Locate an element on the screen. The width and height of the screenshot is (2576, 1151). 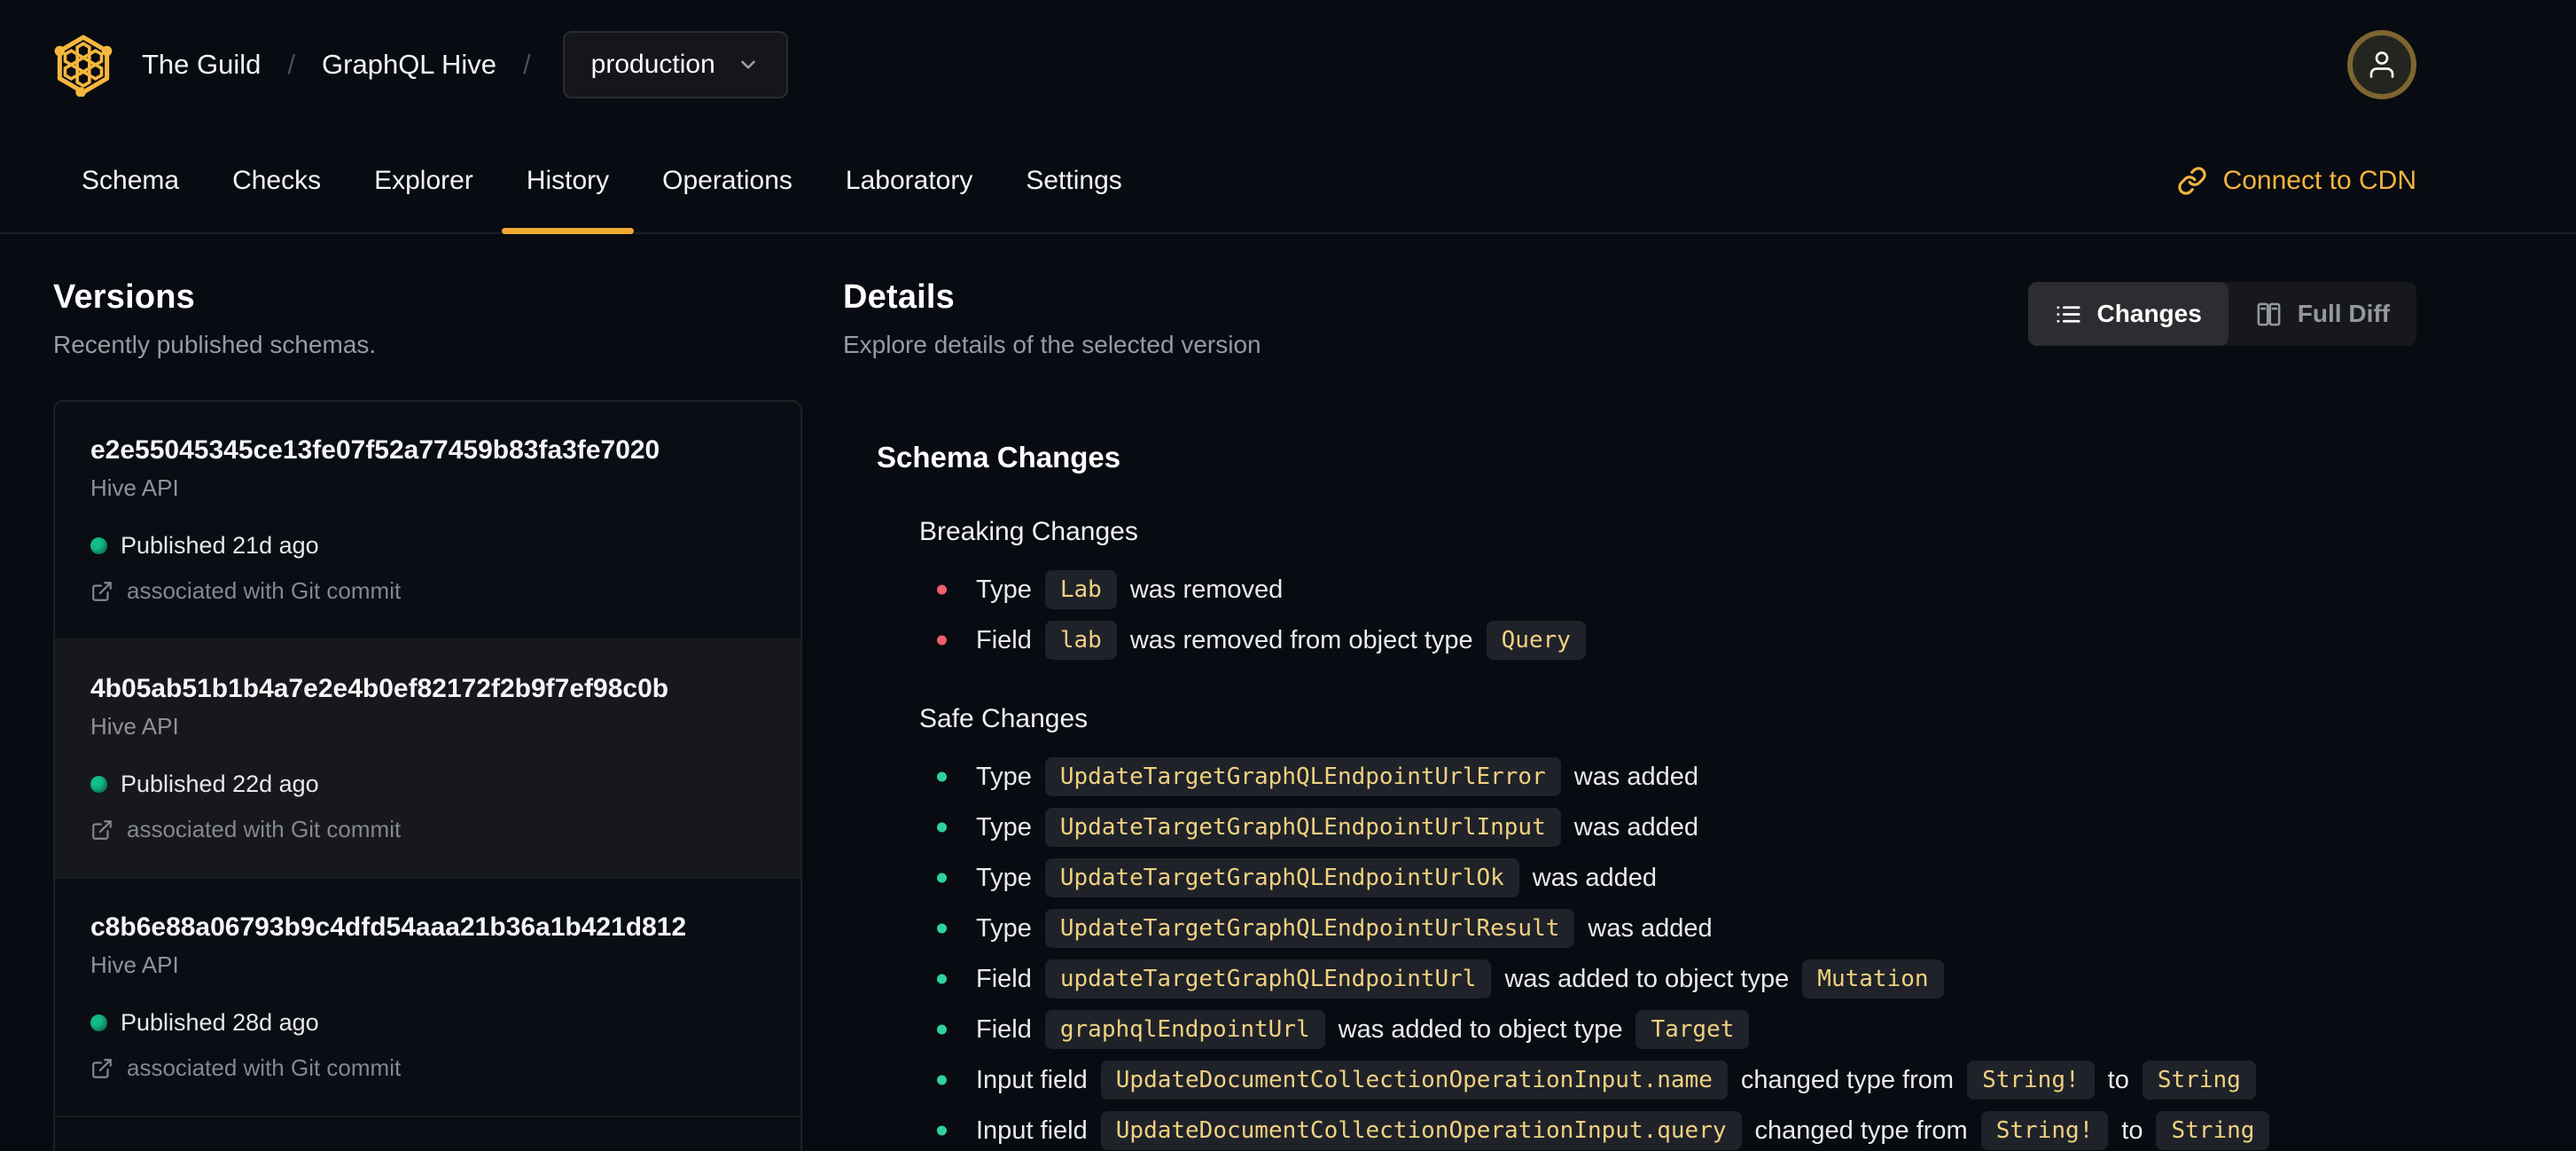
schema-changes-title: Schema Changes is located at coordinates (999, 457).